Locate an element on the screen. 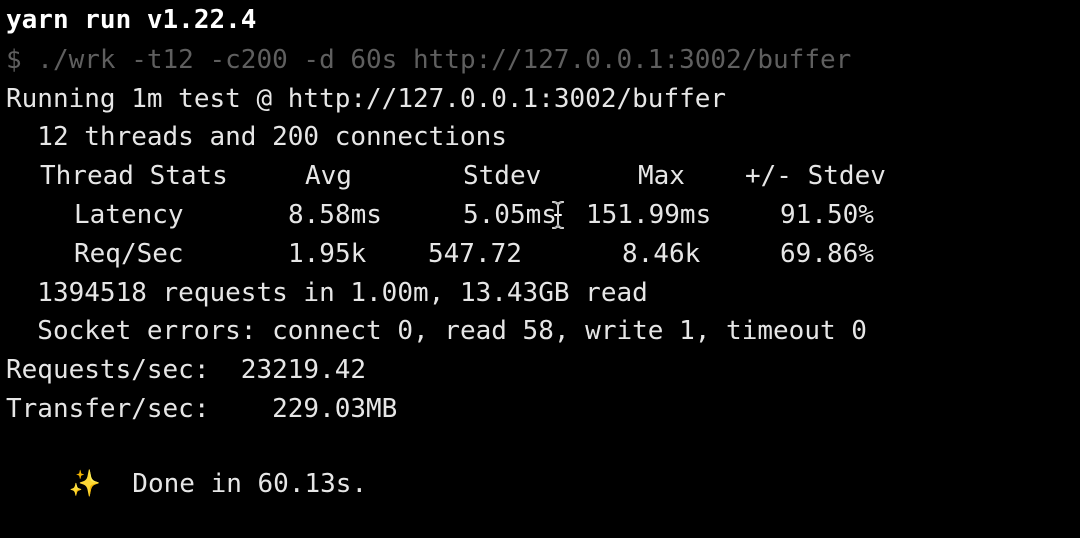  row-latency-max: 151.99ms is located at coordinates (649, 215).